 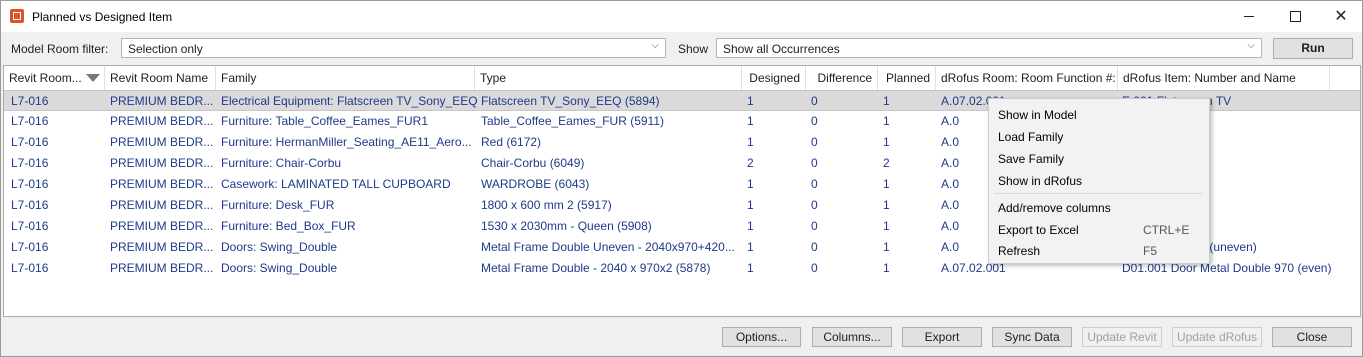 What do you see at coordinates (596, 268) in the screenshot?
I see `cell-type: Metal Frame Double - 2040 x 970x2 (5878)` at bounding box center [596, 268].